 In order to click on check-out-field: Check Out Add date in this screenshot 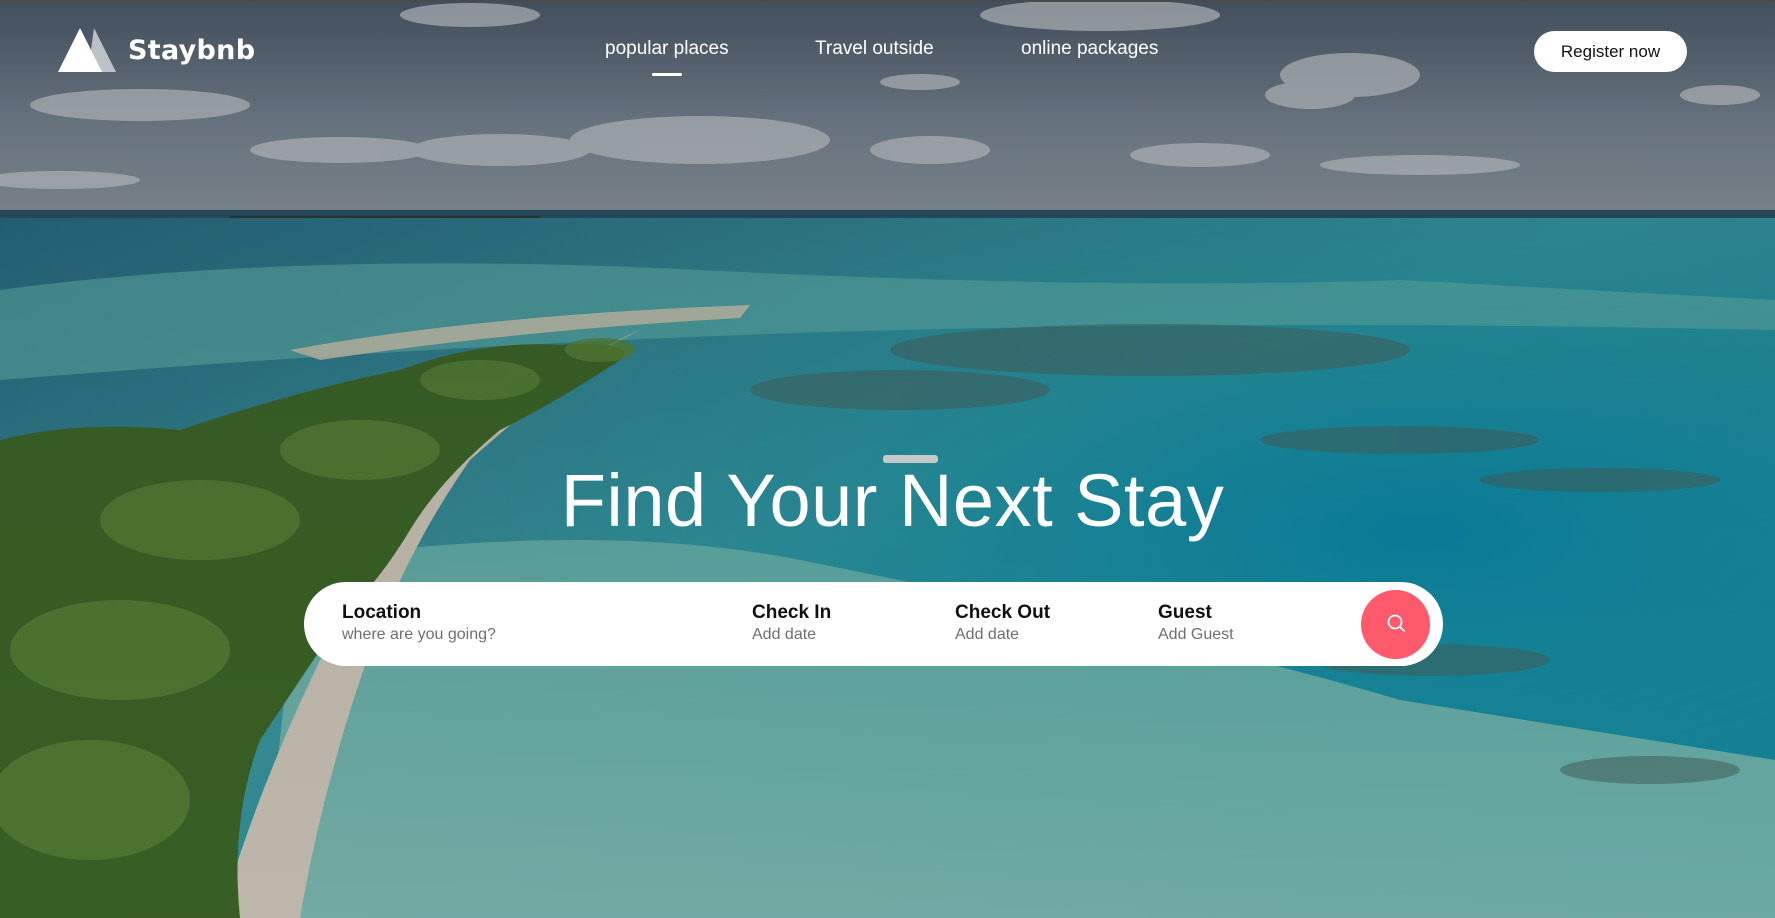, I will do `click(1002, 623)`.